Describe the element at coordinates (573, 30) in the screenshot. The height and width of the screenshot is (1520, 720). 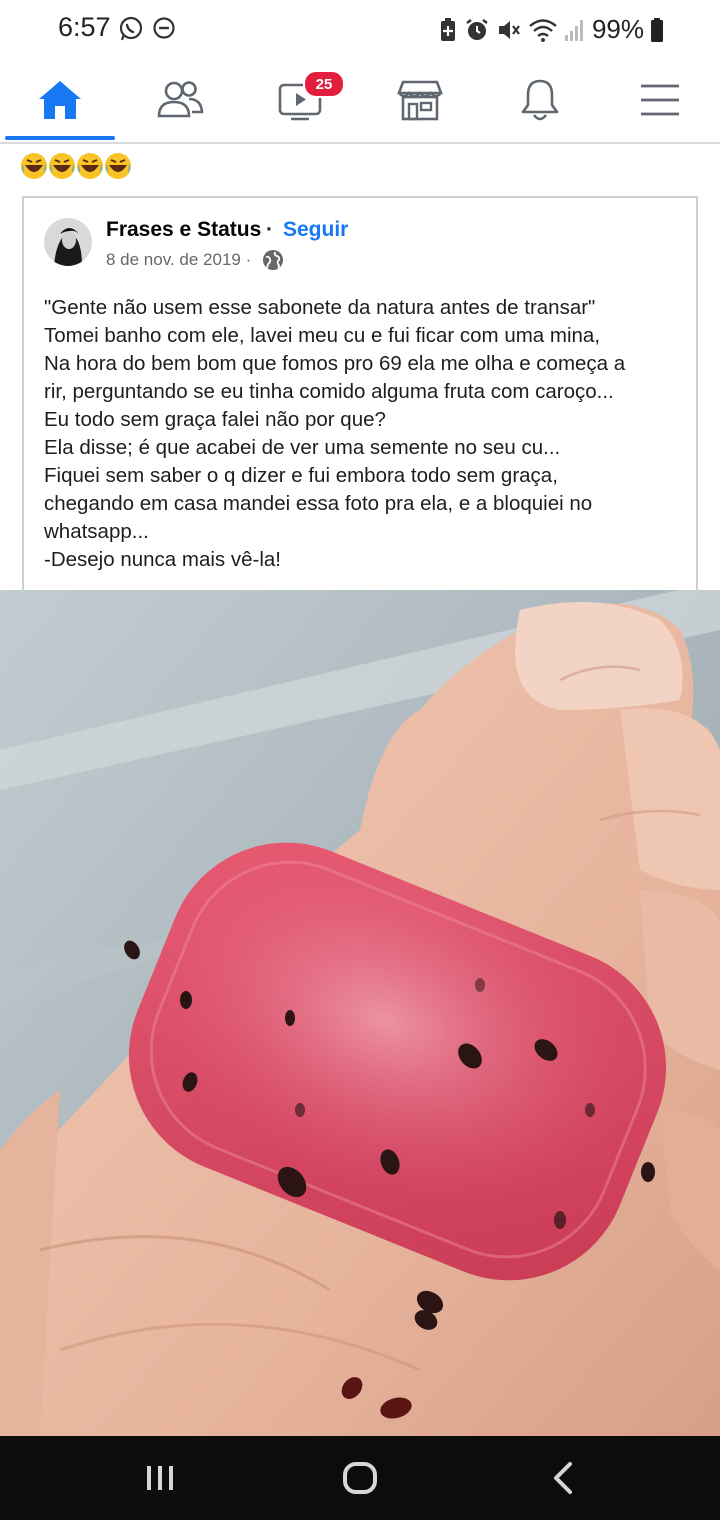
I see `signal-icon` at that location.